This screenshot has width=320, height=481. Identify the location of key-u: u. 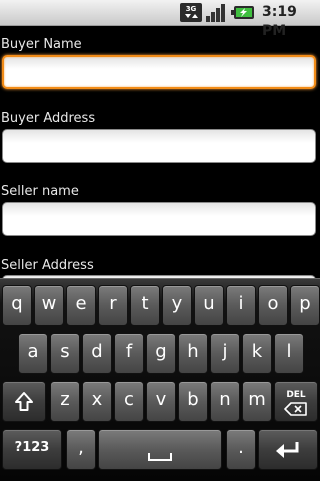
(209, 305).